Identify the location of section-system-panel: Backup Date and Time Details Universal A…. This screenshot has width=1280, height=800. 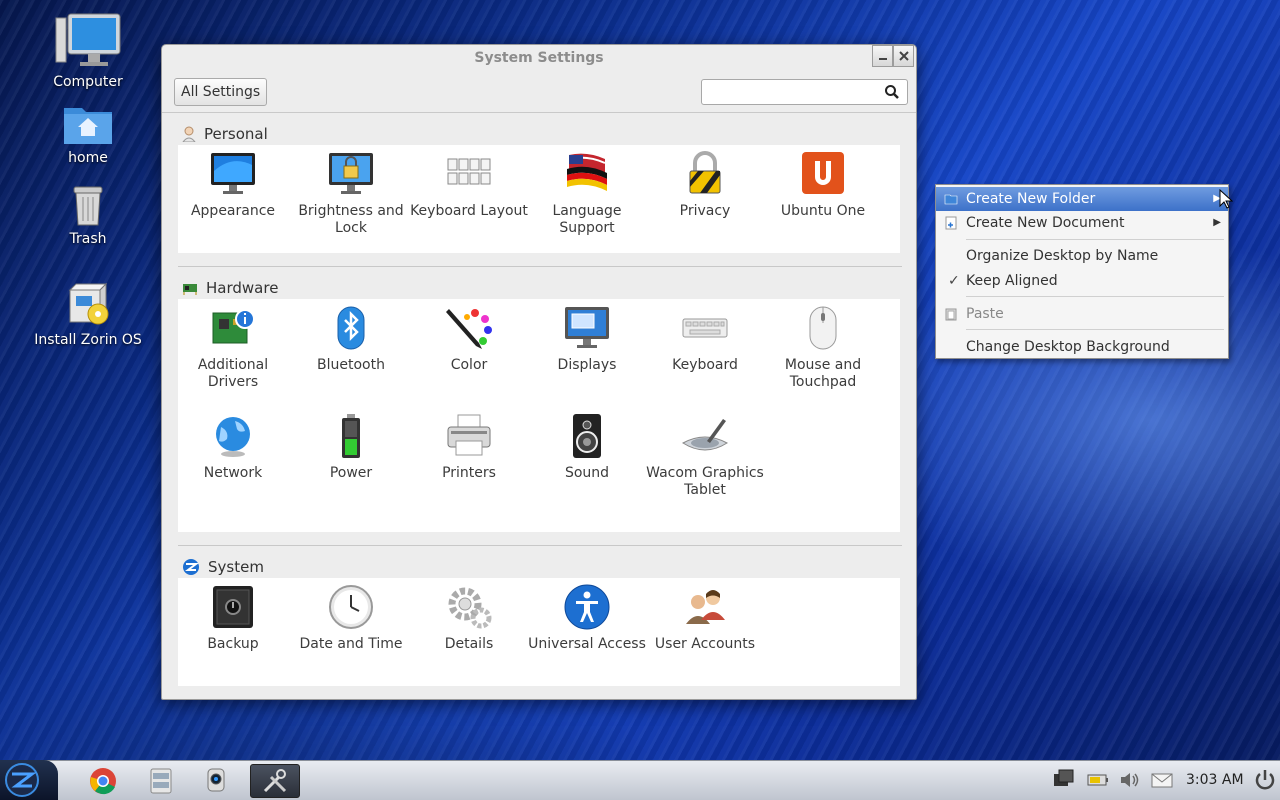
(539, 632).